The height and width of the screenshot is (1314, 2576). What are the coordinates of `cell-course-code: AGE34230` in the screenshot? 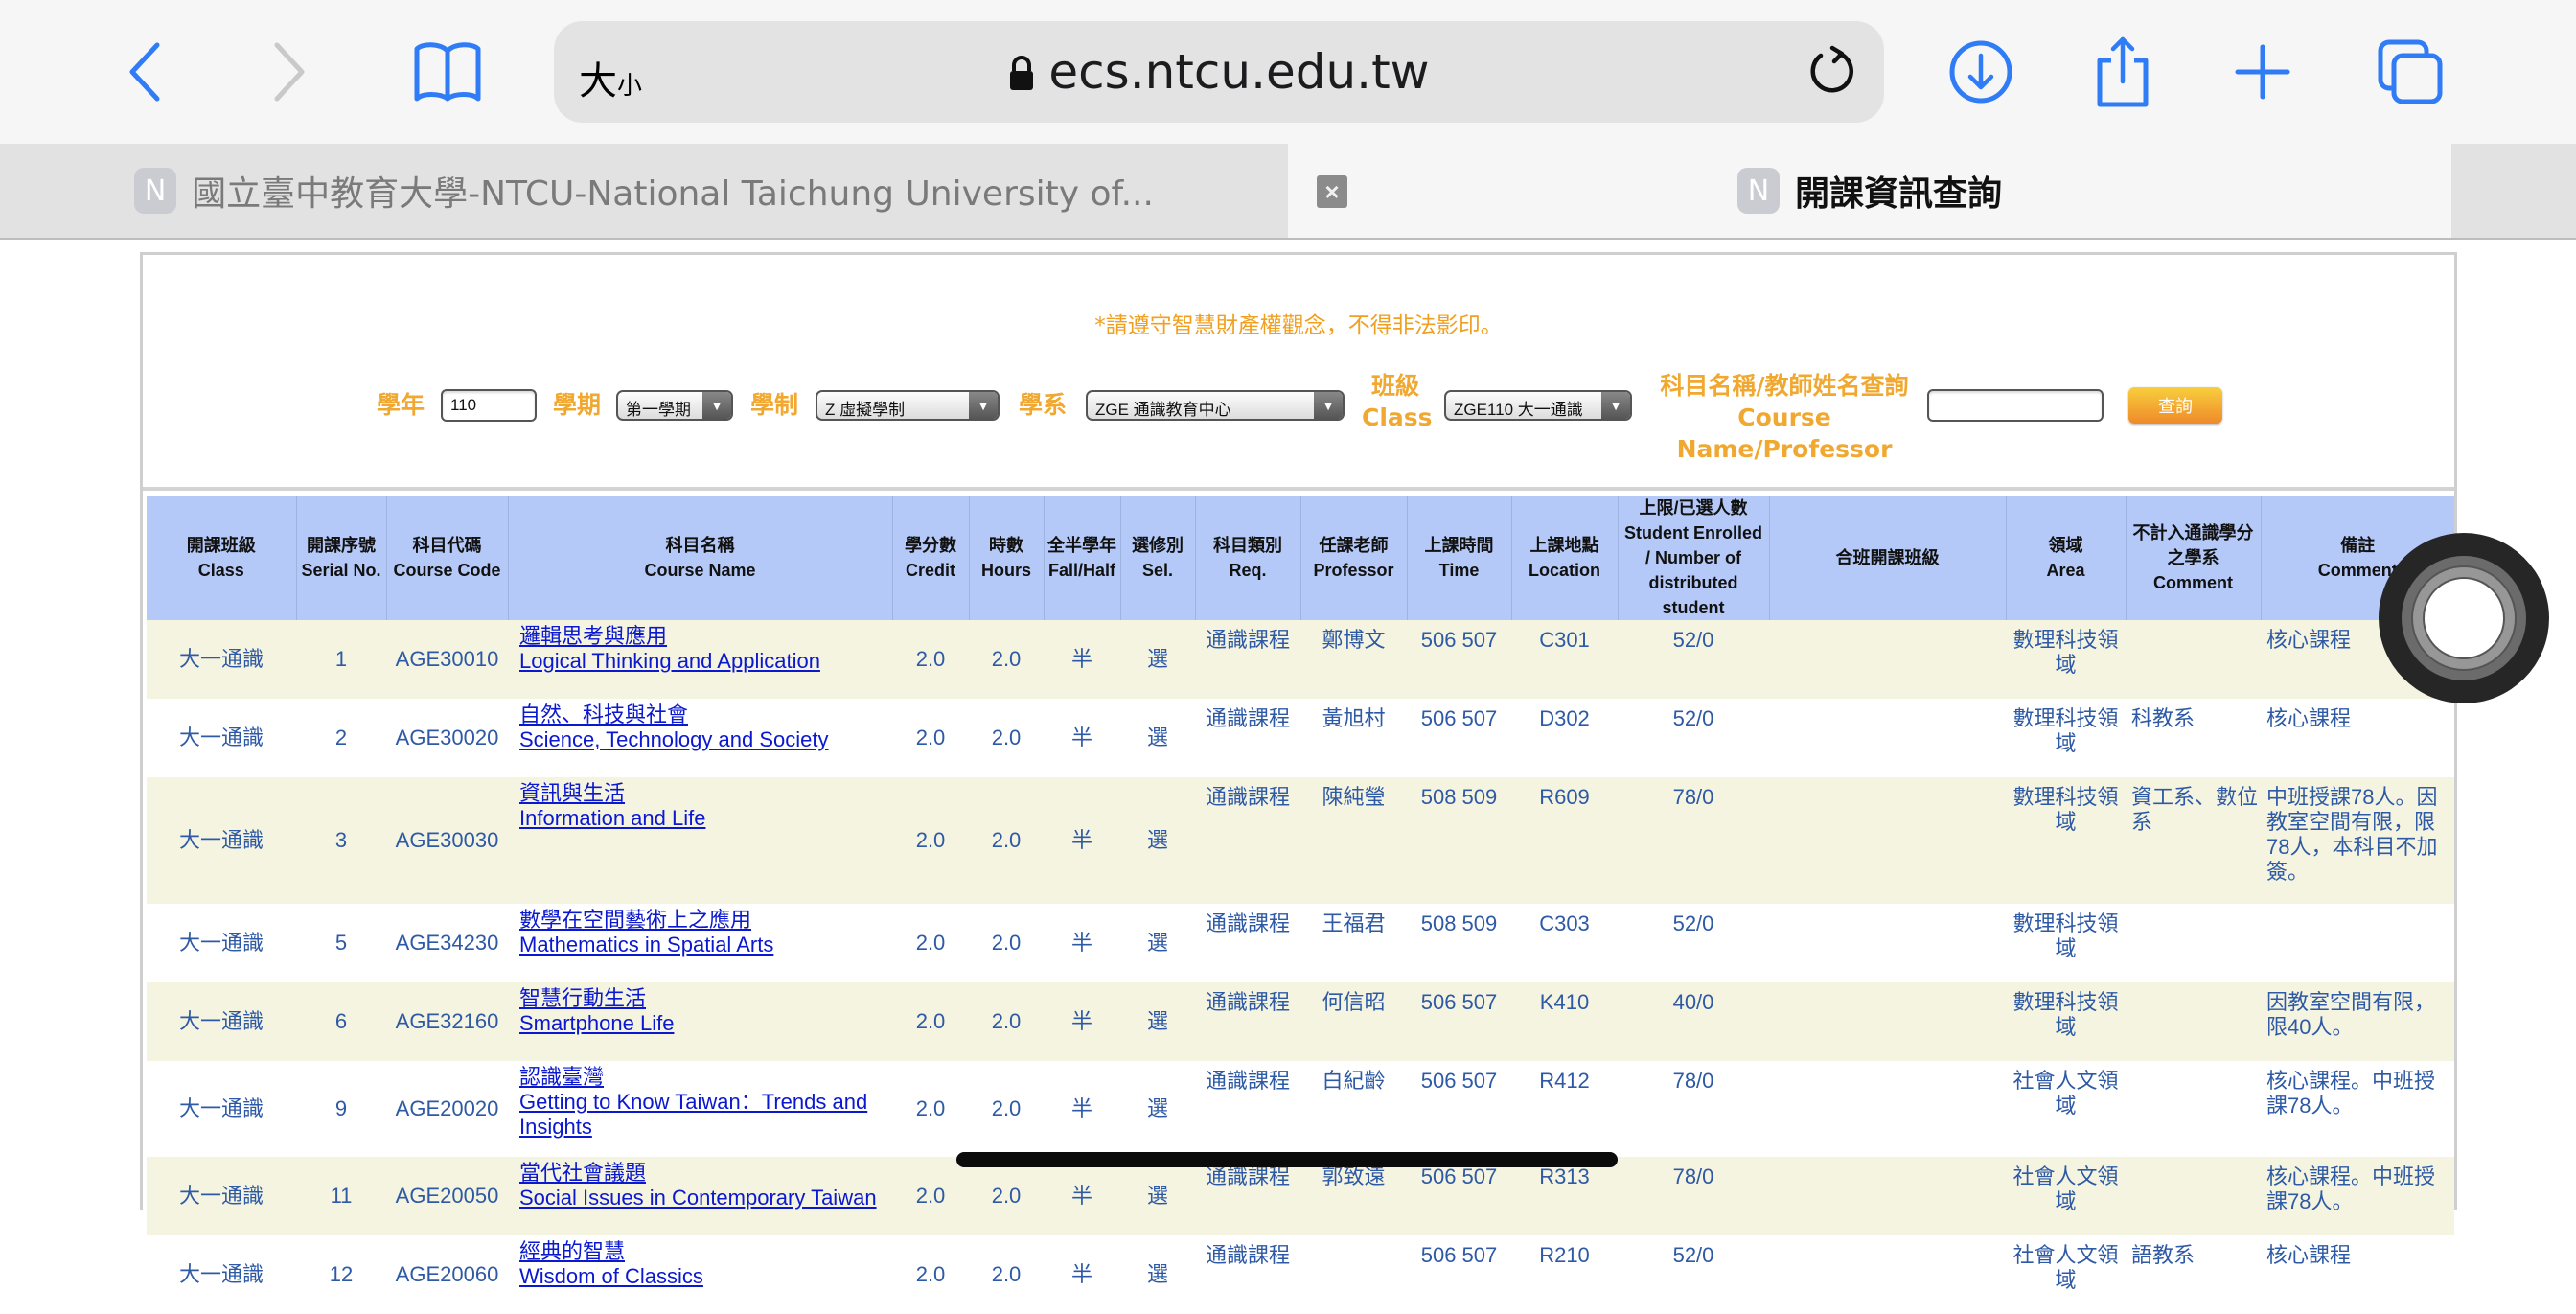 It's located at (447, 943).